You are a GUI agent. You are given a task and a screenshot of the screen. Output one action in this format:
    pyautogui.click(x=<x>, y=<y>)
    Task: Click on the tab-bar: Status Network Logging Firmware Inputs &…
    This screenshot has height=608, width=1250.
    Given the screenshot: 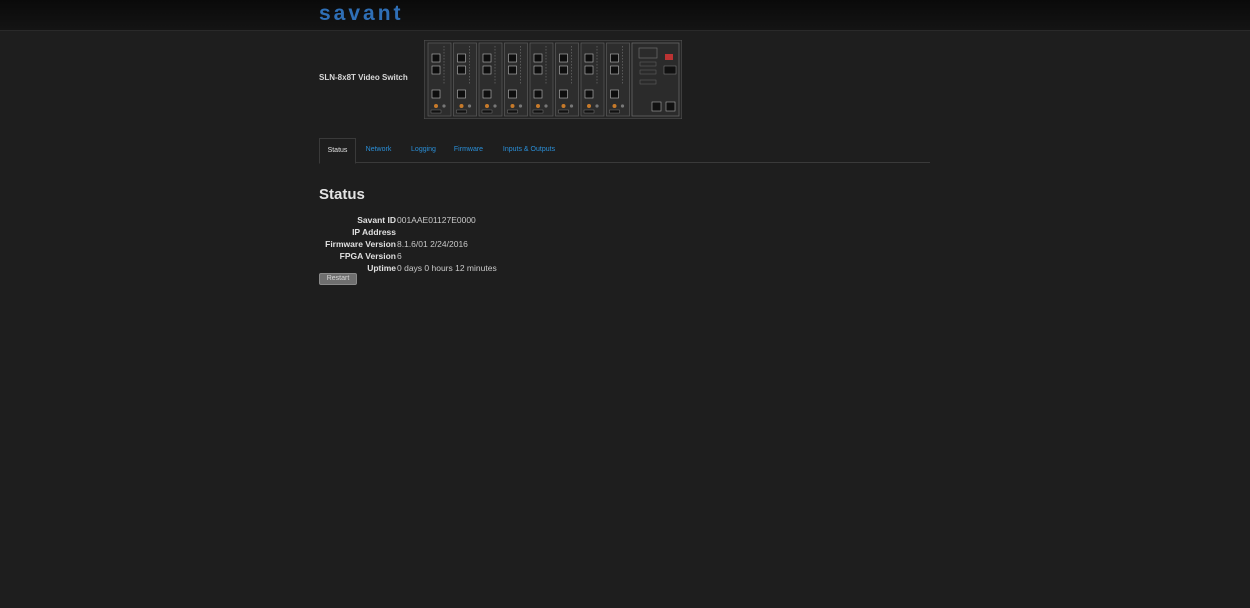 What is the action you would take?
    pyautogui.click(x=624, y=151)
    